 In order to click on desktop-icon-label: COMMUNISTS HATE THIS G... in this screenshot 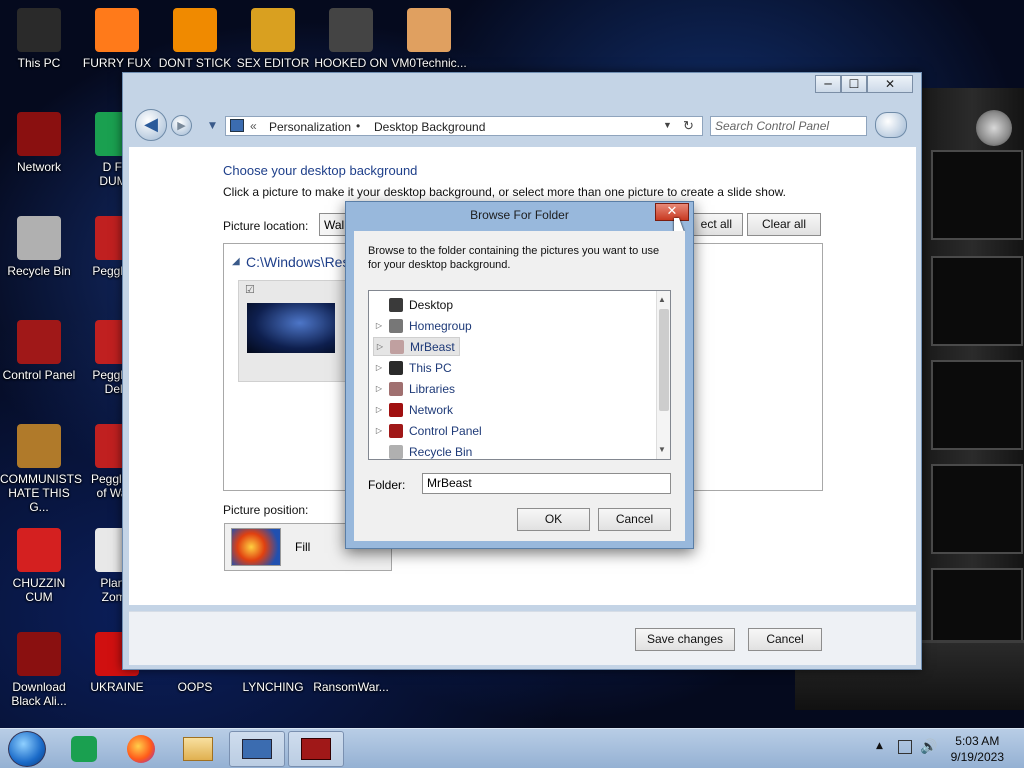, I will do `click(41, 493)`.